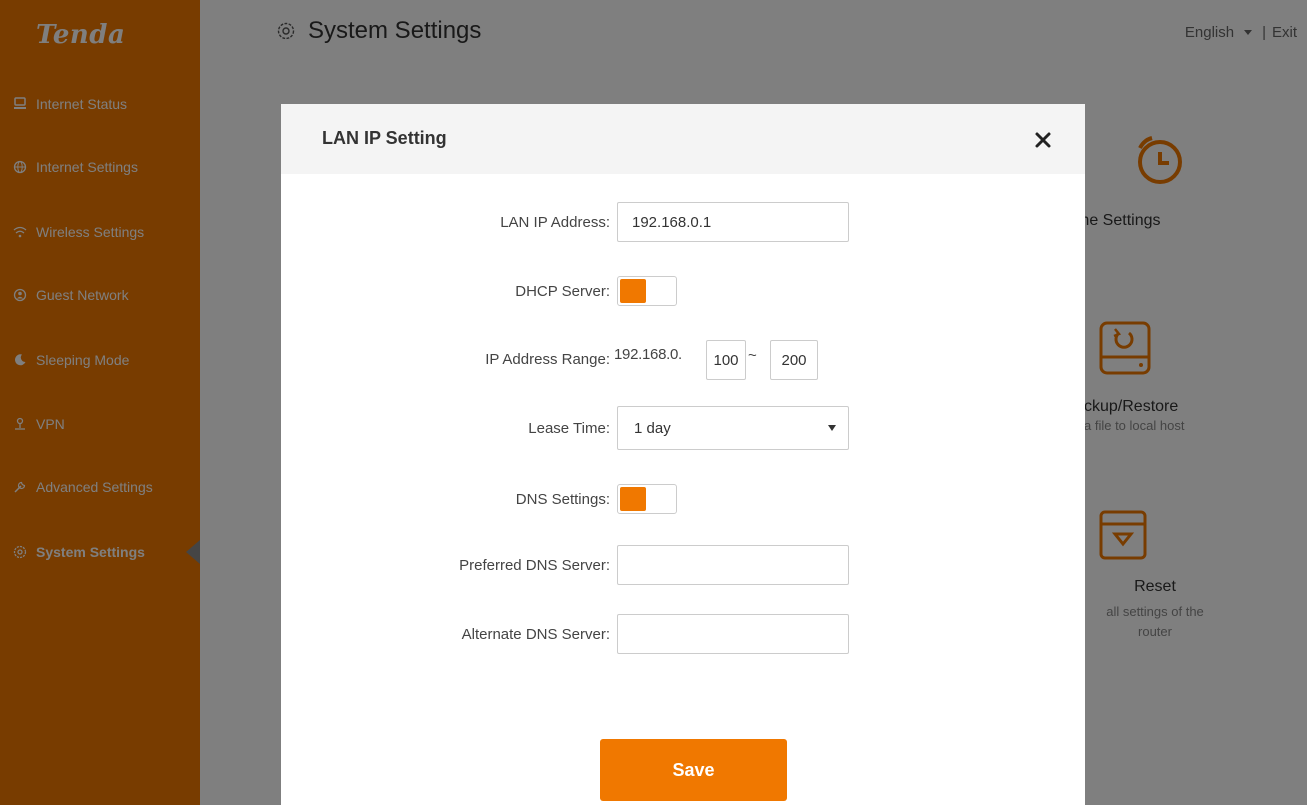 This screenshot has height=805, width=1307. I want to click on ip-range-start-input, so click(726, 360).